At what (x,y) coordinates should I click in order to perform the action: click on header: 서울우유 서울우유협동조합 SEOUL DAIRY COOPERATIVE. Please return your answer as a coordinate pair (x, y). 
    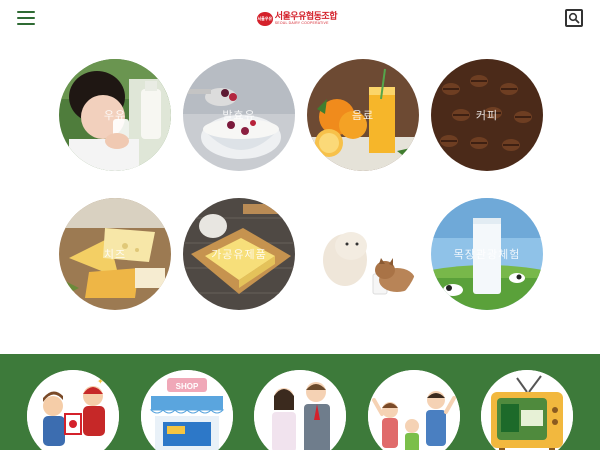
    Looking at the image, I should click on (300, 20).